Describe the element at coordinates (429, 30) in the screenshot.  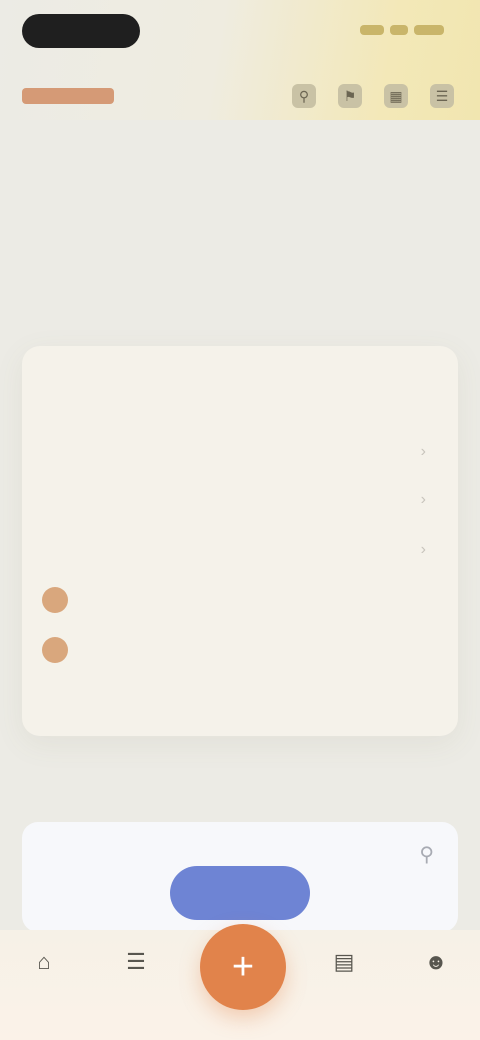
I see `battery-icon` at that location.